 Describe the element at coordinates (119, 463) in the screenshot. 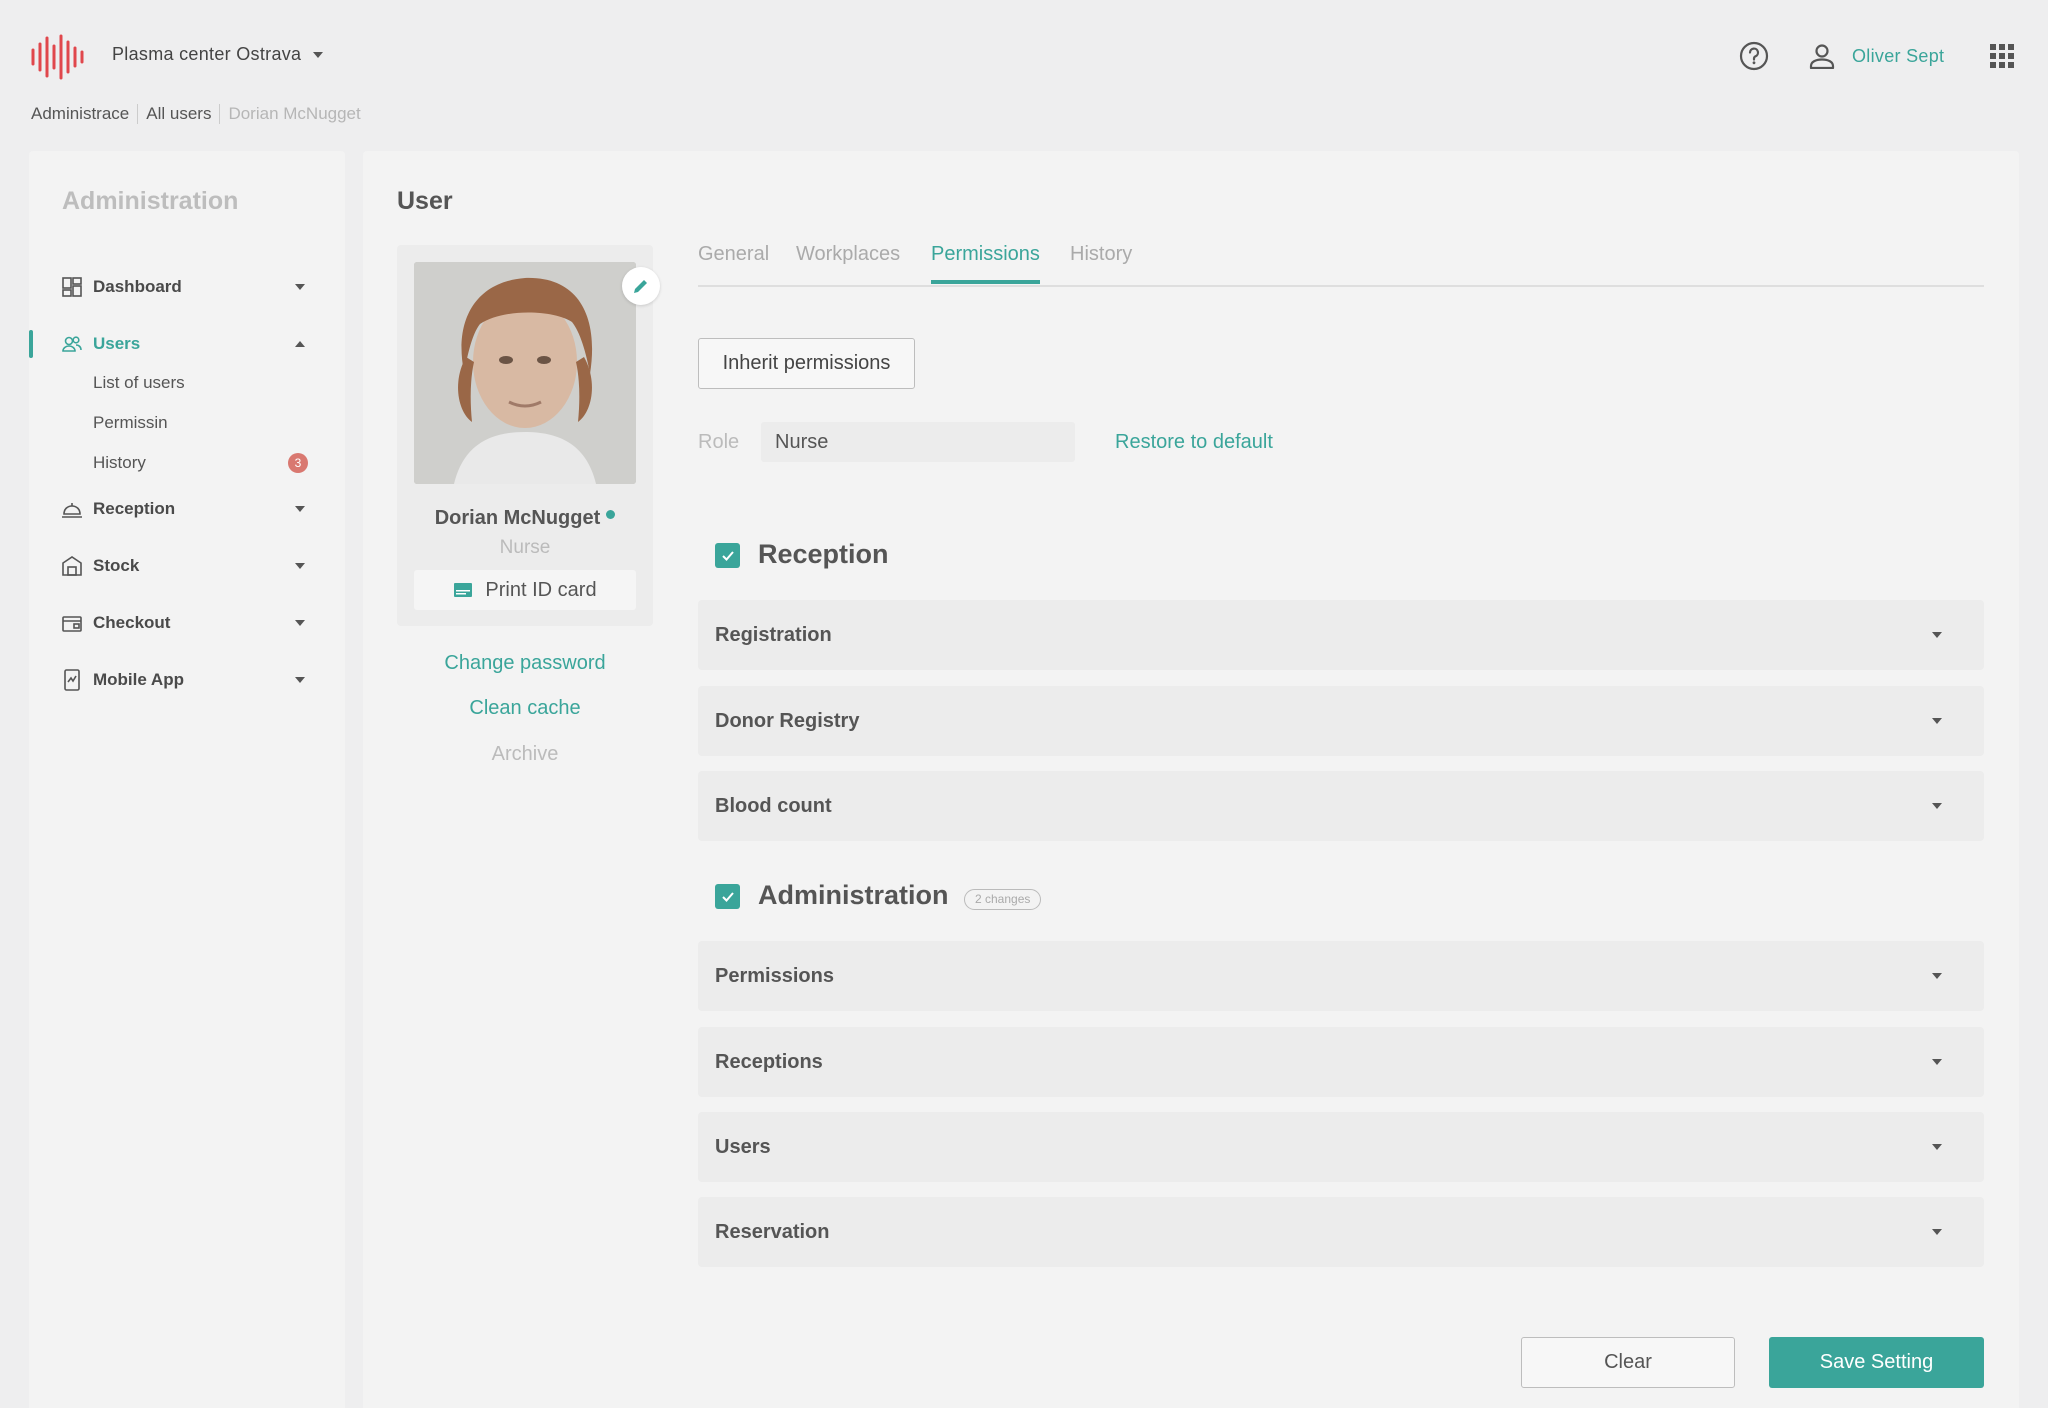

I see `sidebar-subitem-history: History` at that location.